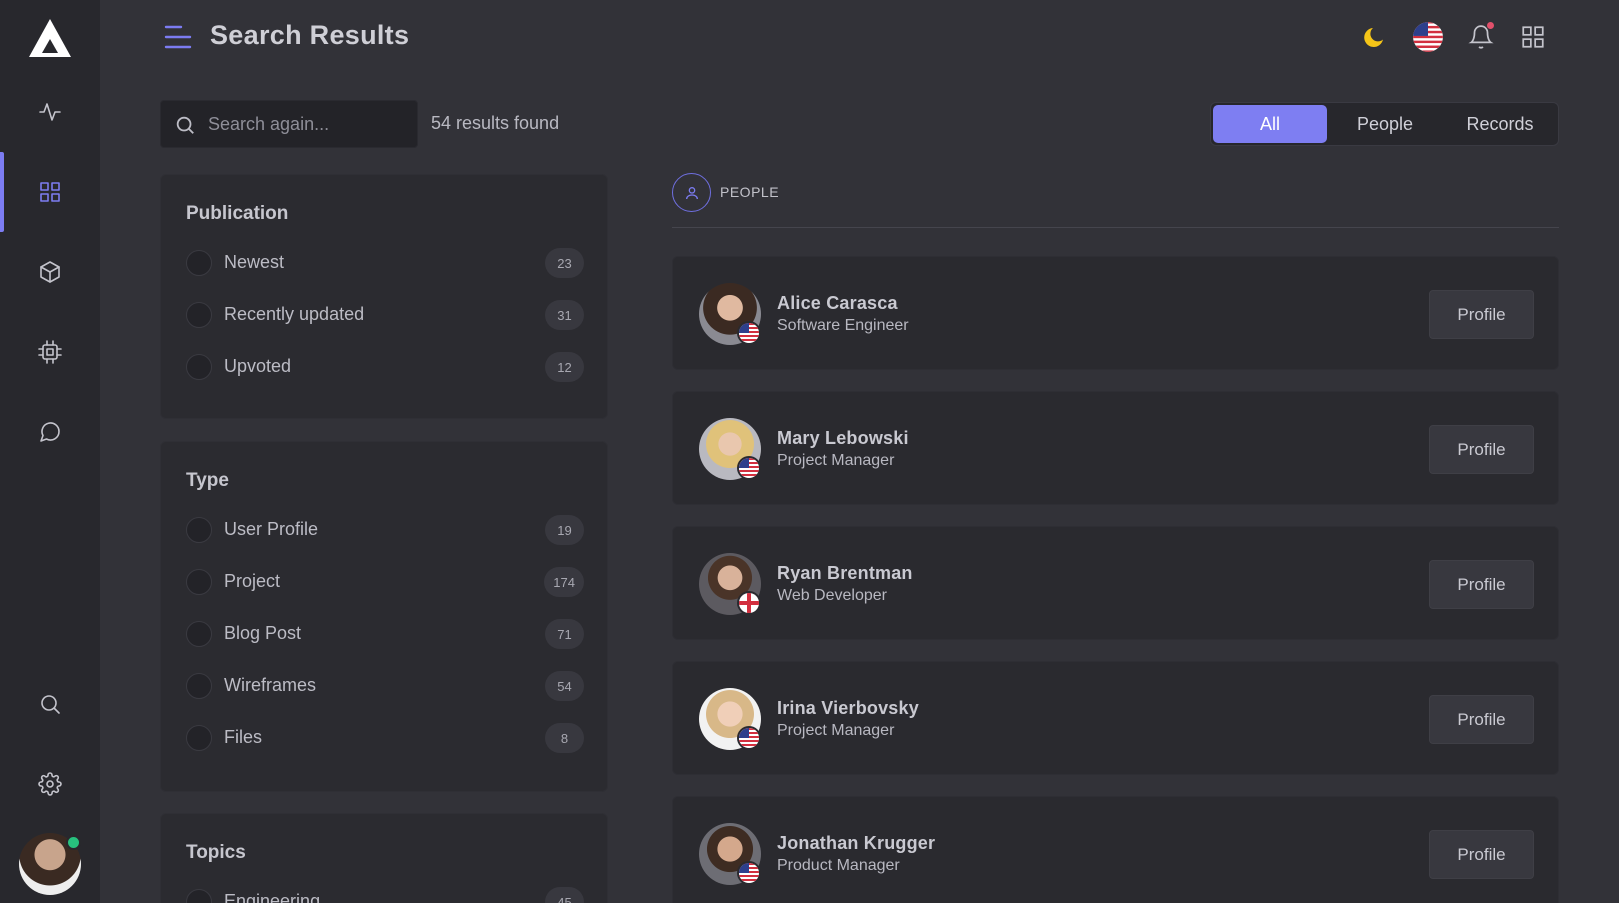 The image size is (1619, 903). What do you see at coordinates (73, 842) in the screenshot?
I see `online-status-dot` at bounding box center [73, 842].